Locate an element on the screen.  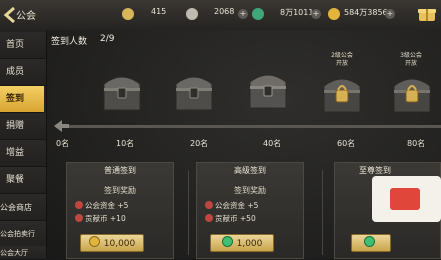
sidebar-item-label: 捐赠 is located at coordinates (15, 126).